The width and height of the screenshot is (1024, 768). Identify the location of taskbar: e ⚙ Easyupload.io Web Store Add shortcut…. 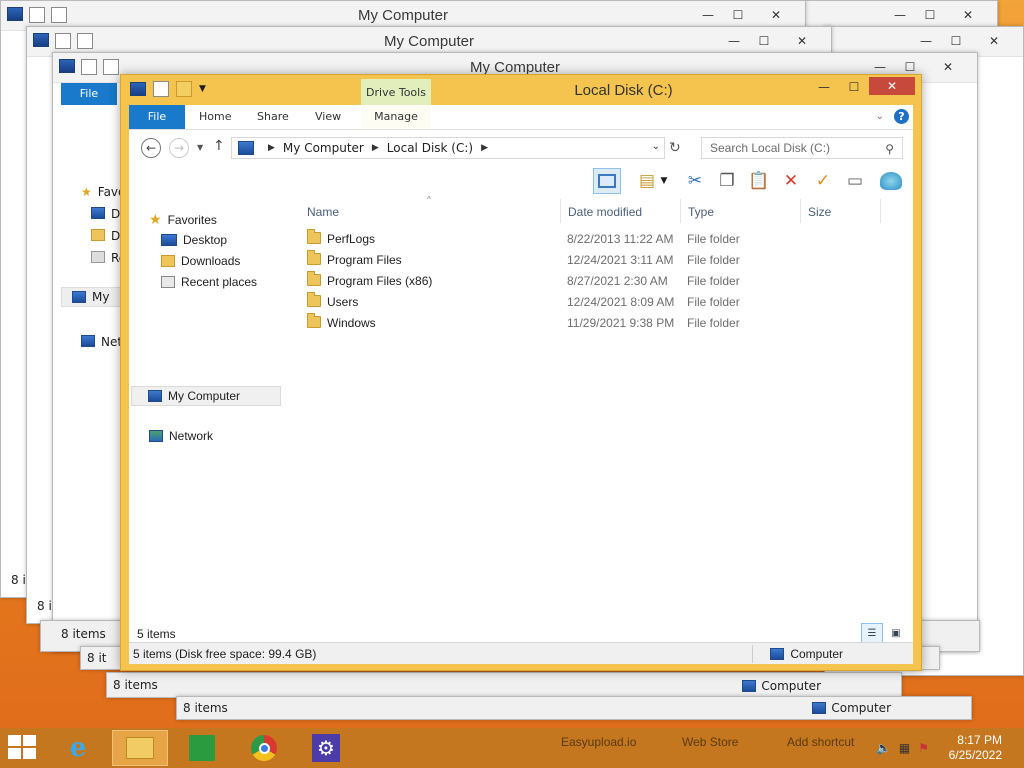
(512, 748).